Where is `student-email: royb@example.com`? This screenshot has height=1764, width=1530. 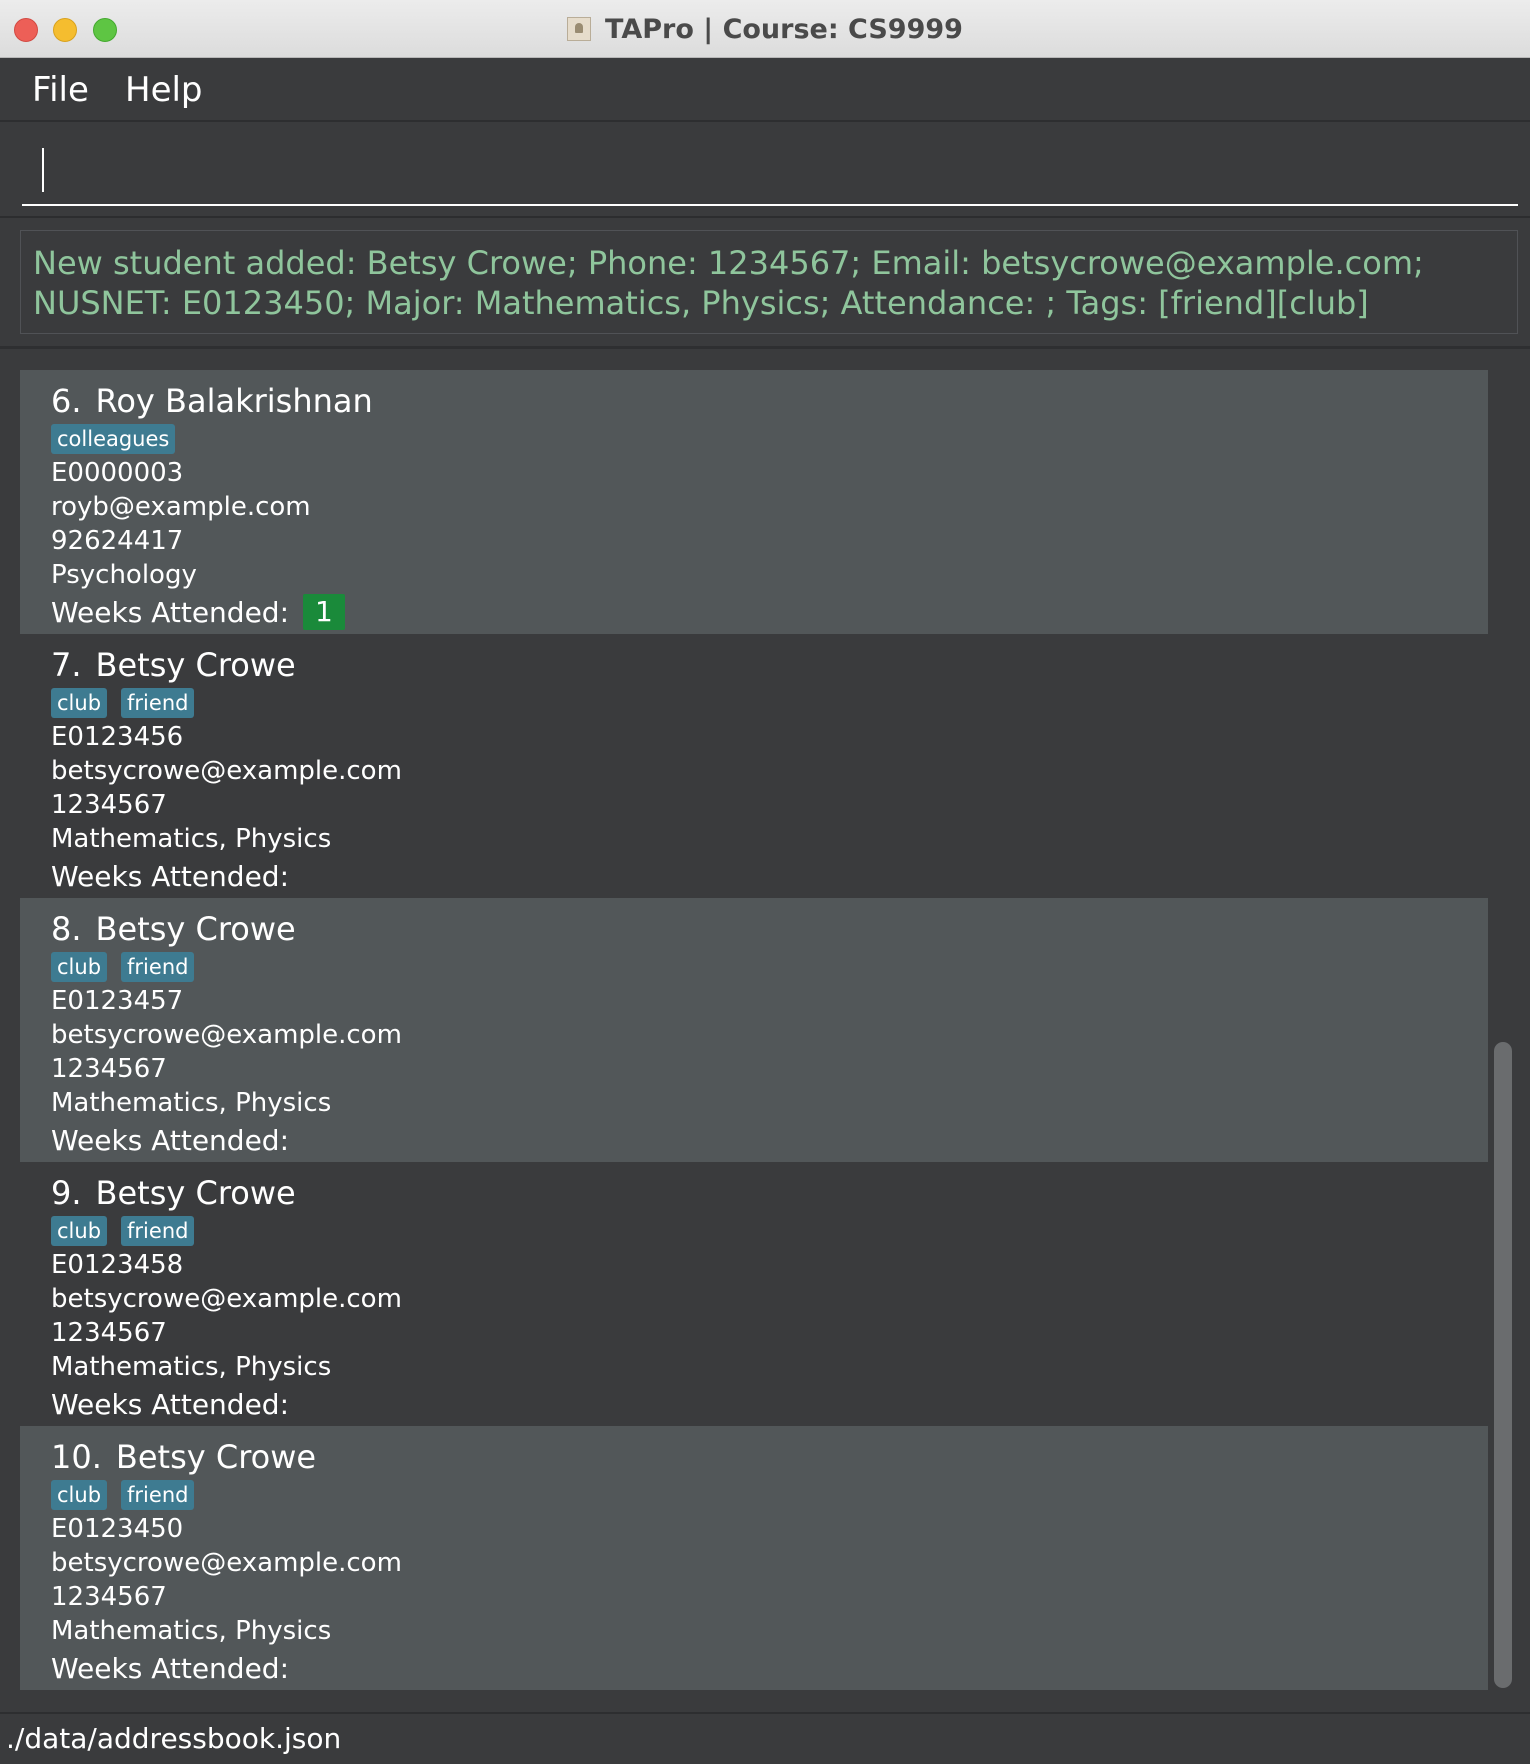 student-email: royb@example.com is located at coordinates (181, 507).